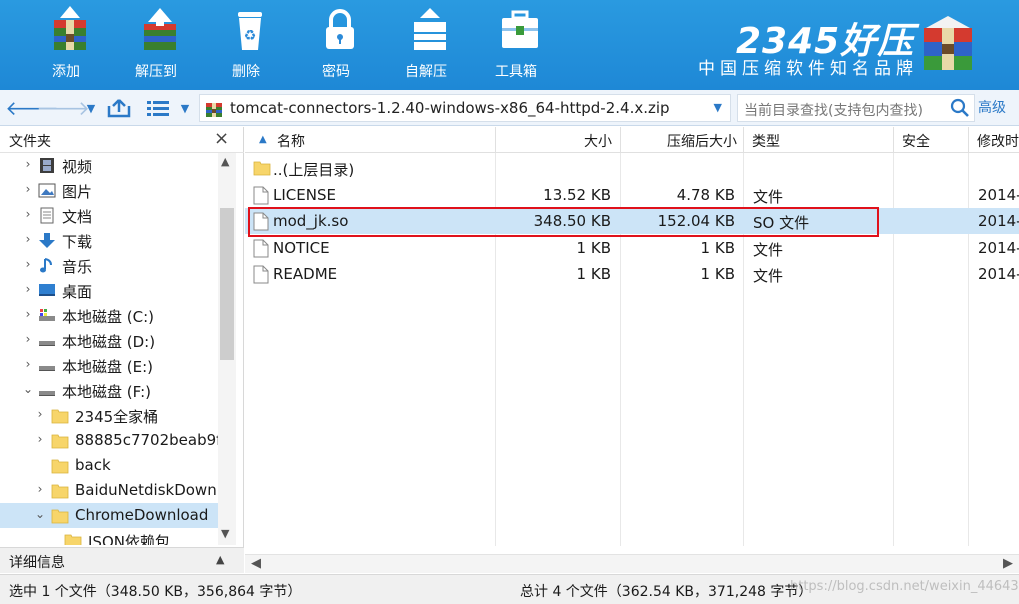 Image resolution: width=1019 pixels, height=604 pixels. Describe the element at coordinates (992, 107) in the screenshot. I see `advanced-search-link: 高级` at that location.